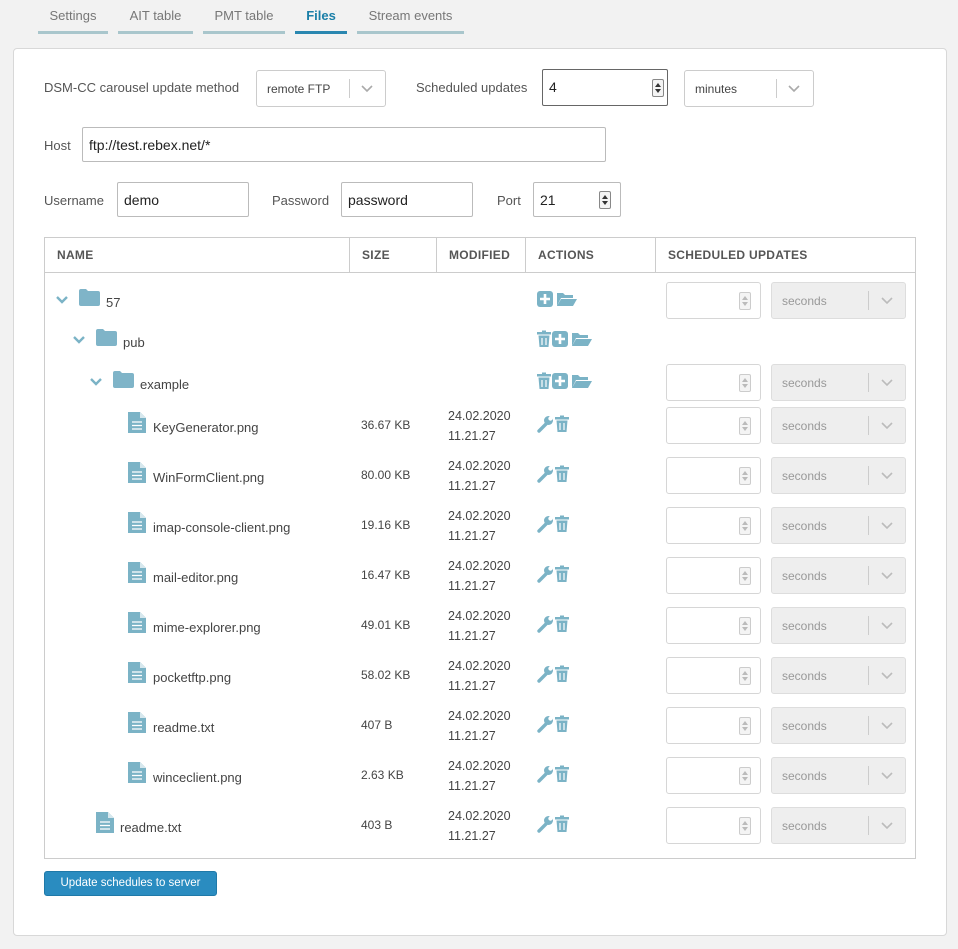 Image resolution: width=958 pixels, height=949 pixels. I want to click on port-input: 21, so click(577, 199).